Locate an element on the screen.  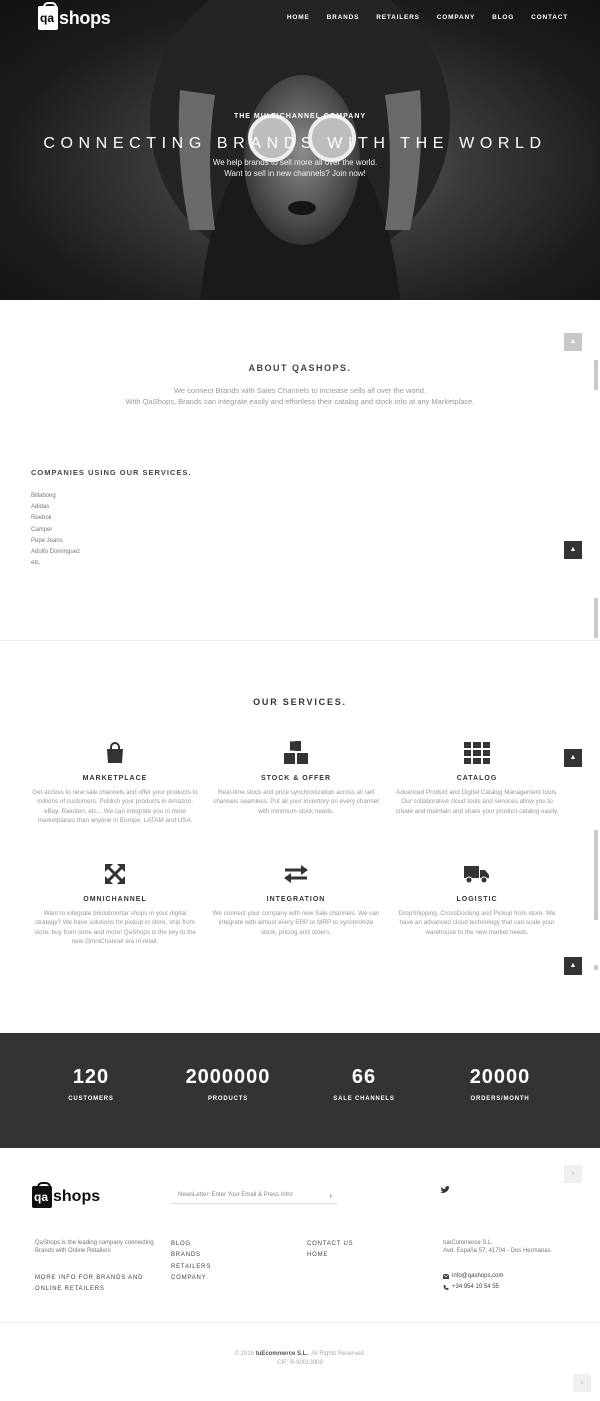
service-name: INTEGRATION is located at coordinates (296, 899).